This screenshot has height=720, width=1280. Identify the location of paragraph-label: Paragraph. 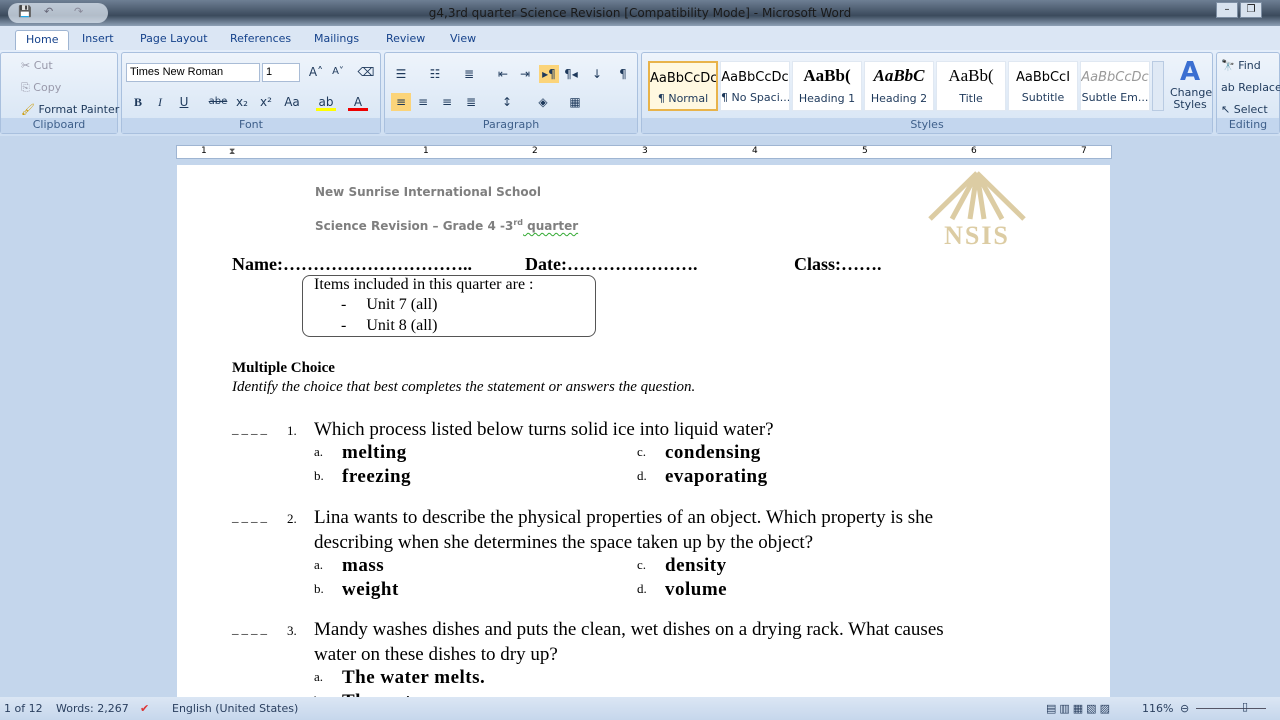
(511, 125).